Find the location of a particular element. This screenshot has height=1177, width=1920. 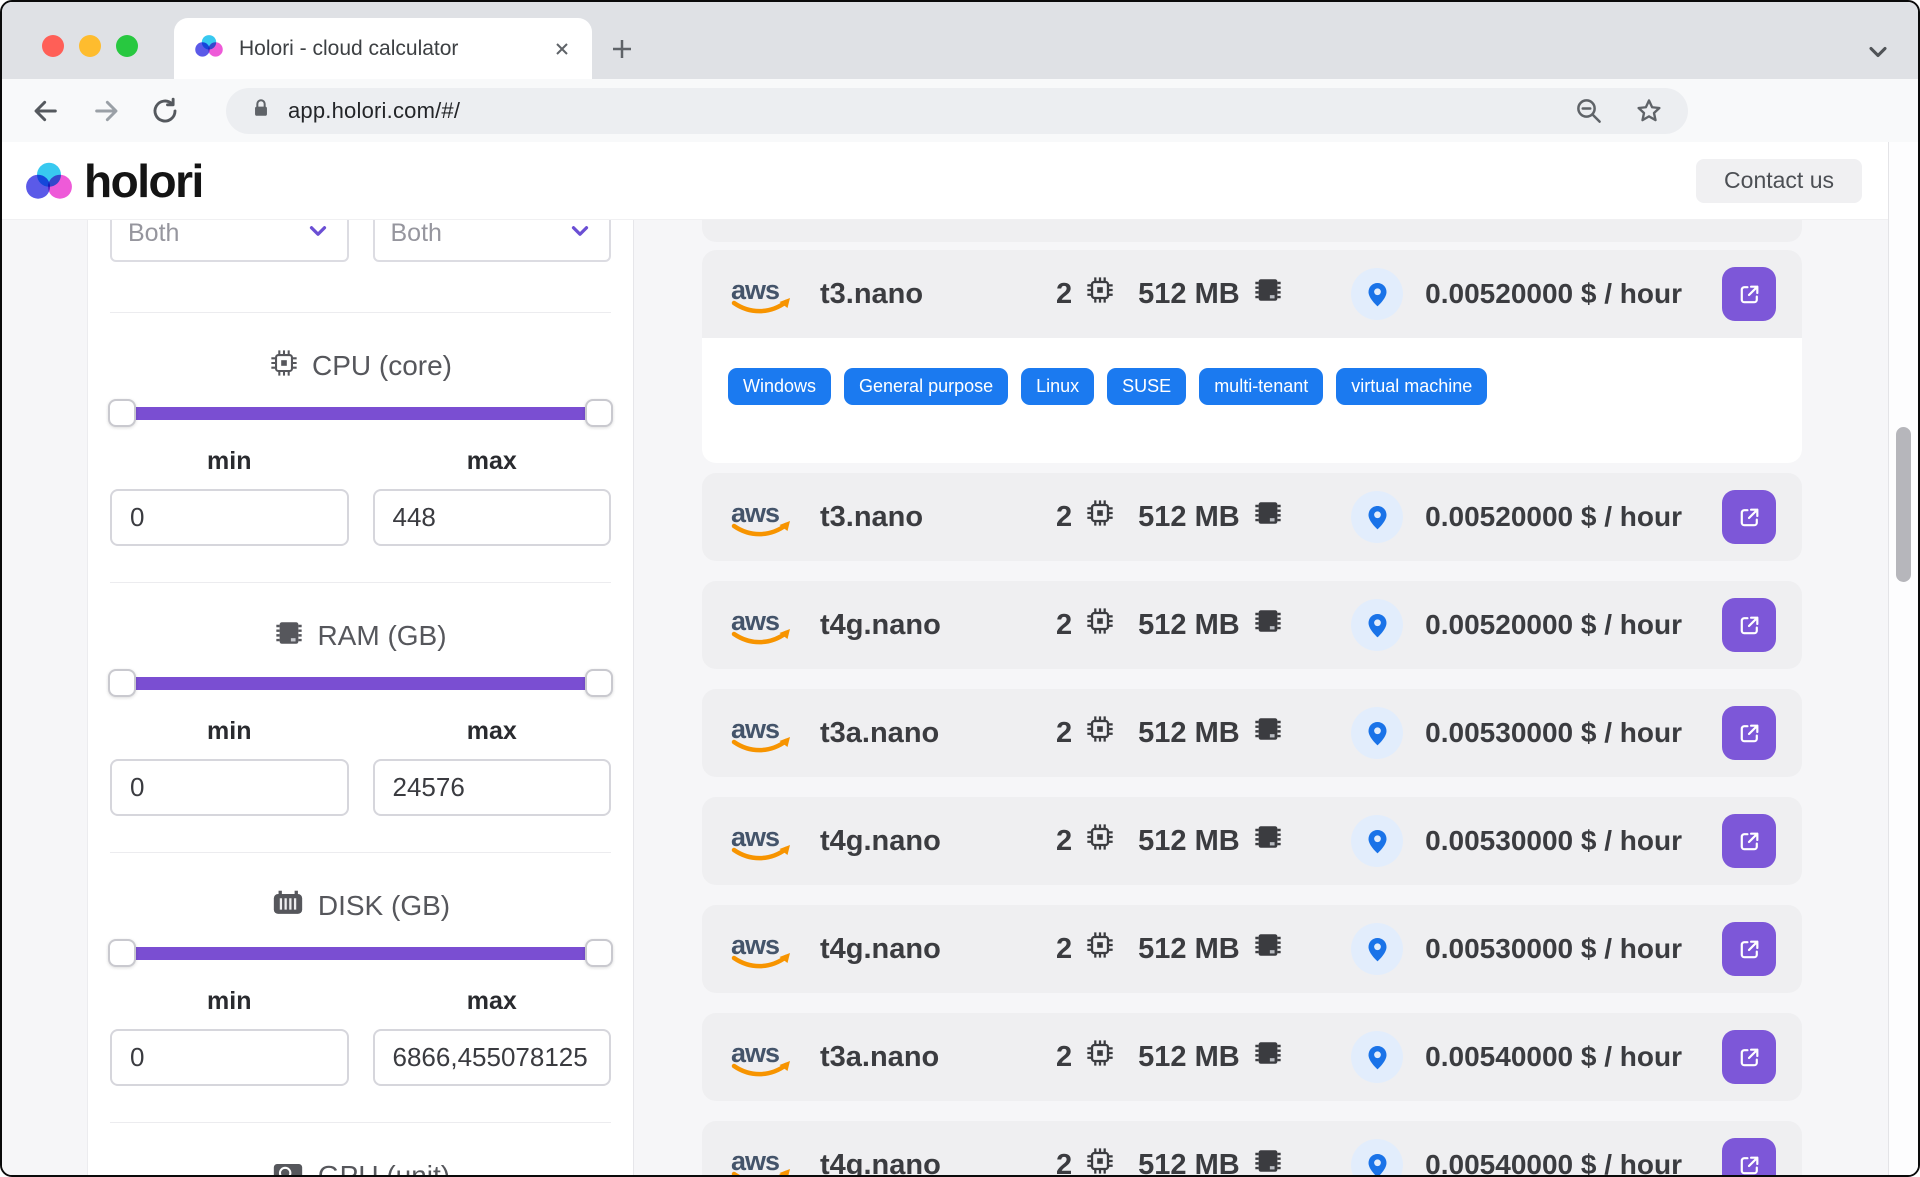

browser-tab: Holori - cloud calculator is located at coordinates (383, 48).